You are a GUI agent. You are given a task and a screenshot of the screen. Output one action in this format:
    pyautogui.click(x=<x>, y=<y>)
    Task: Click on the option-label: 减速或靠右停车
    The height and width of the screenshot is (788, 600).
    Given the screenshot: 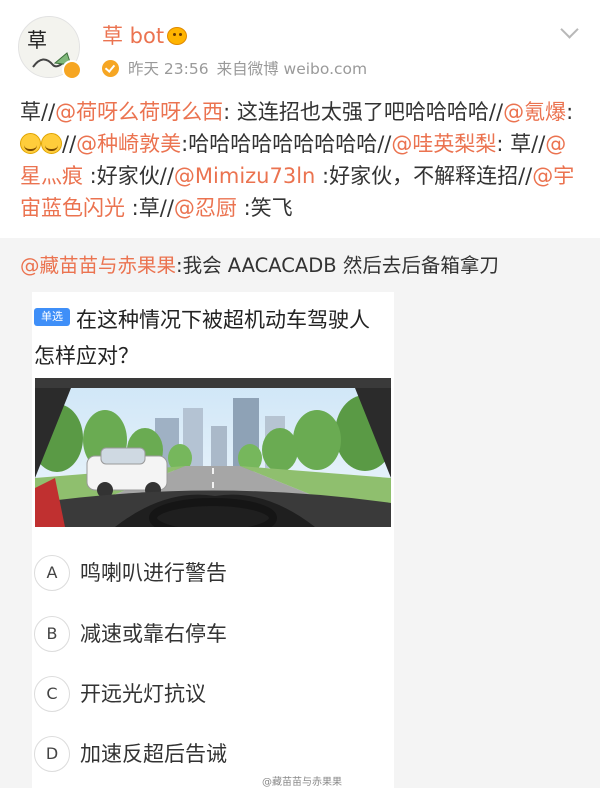 What is the action you would take?
    pyautogui.click(x=153, y=634)
    